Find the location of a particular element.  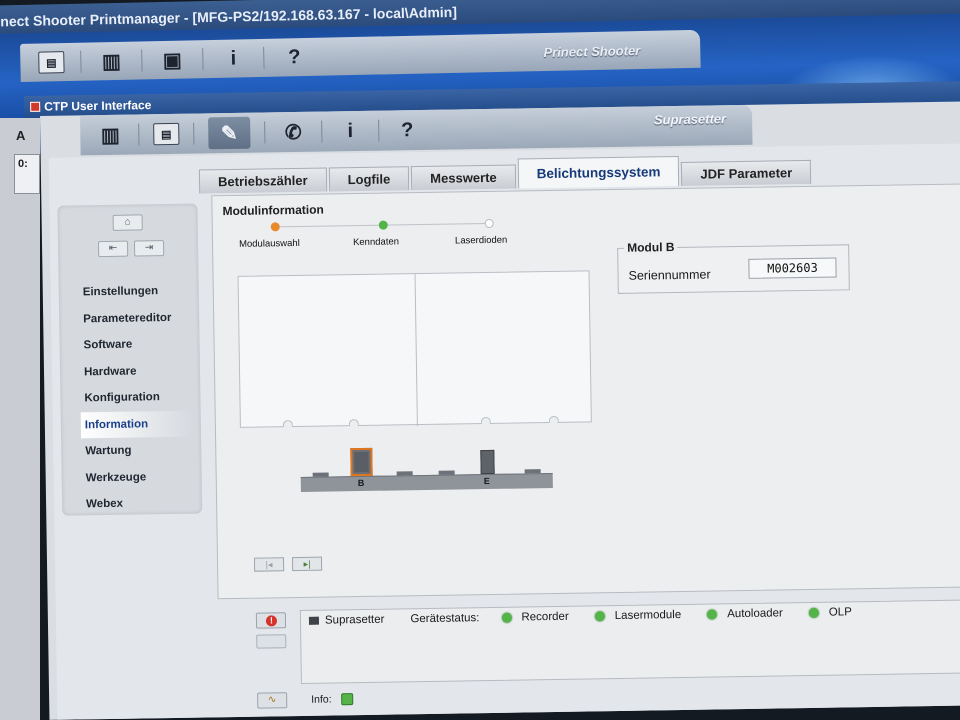

lasermodule-status-label: Lasermodule is located at coordinates (648, 615).